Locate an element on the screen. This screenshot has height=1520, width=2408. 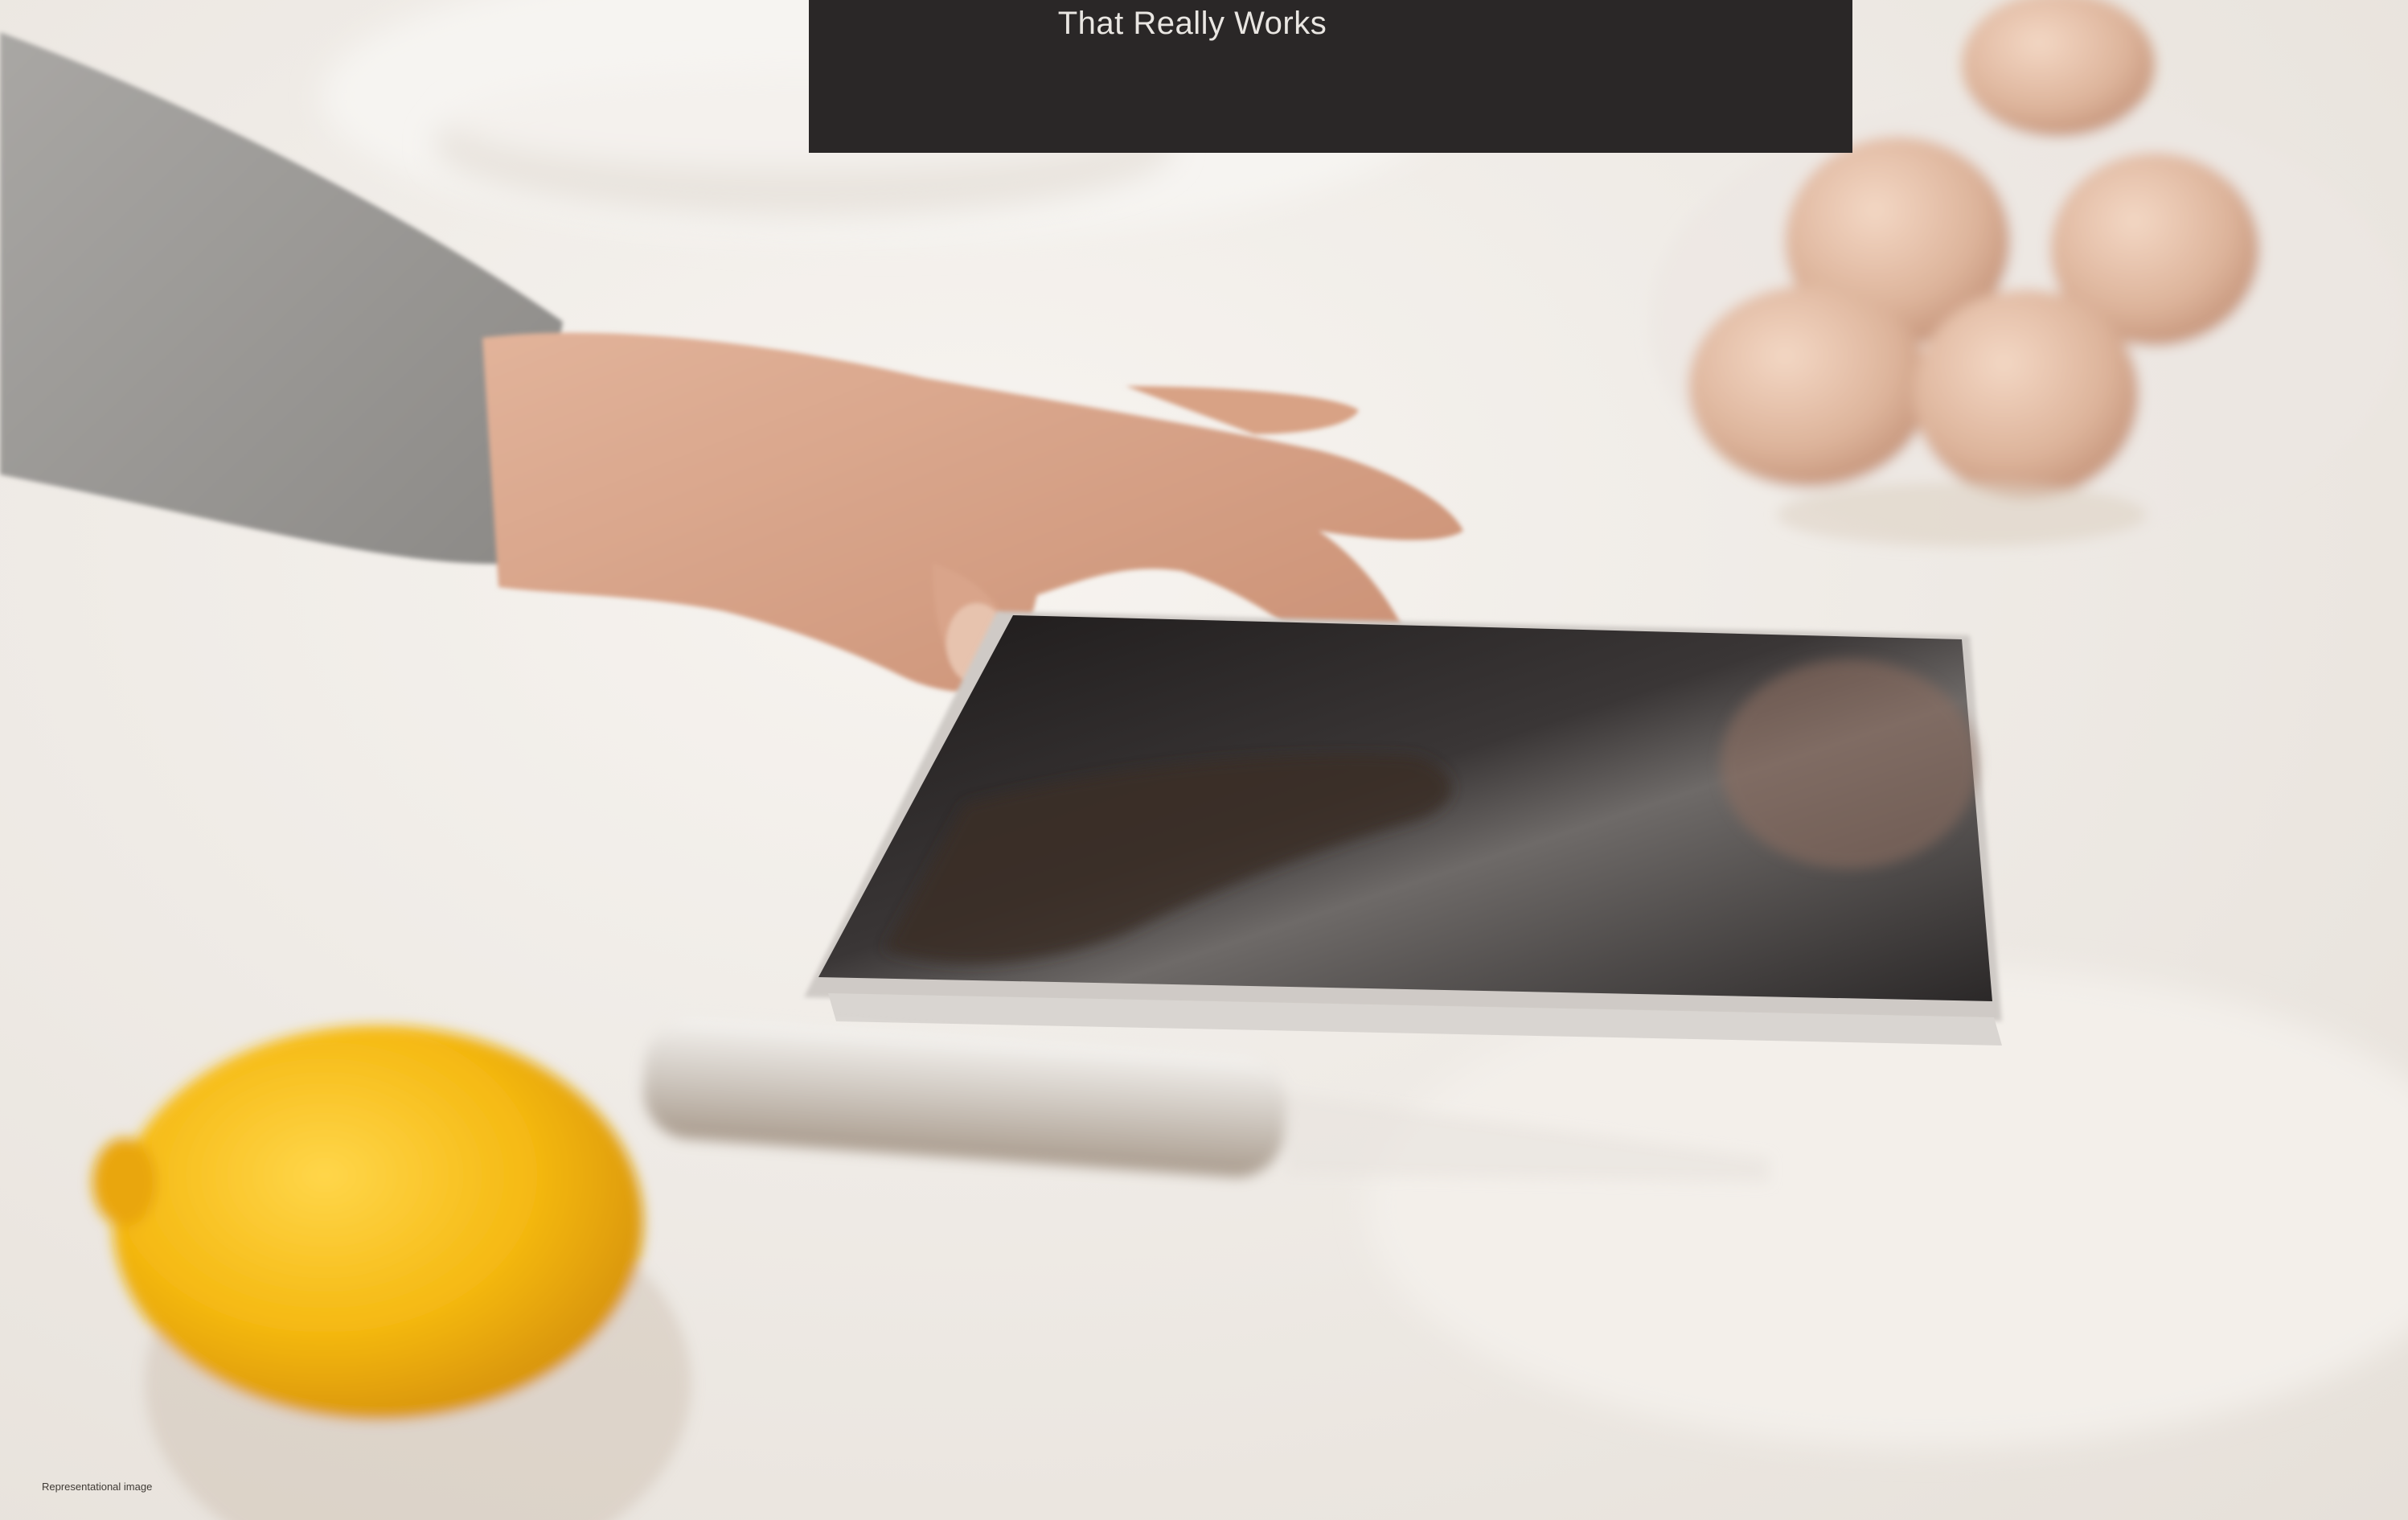
lemon is located at coordinates (391, 1272).